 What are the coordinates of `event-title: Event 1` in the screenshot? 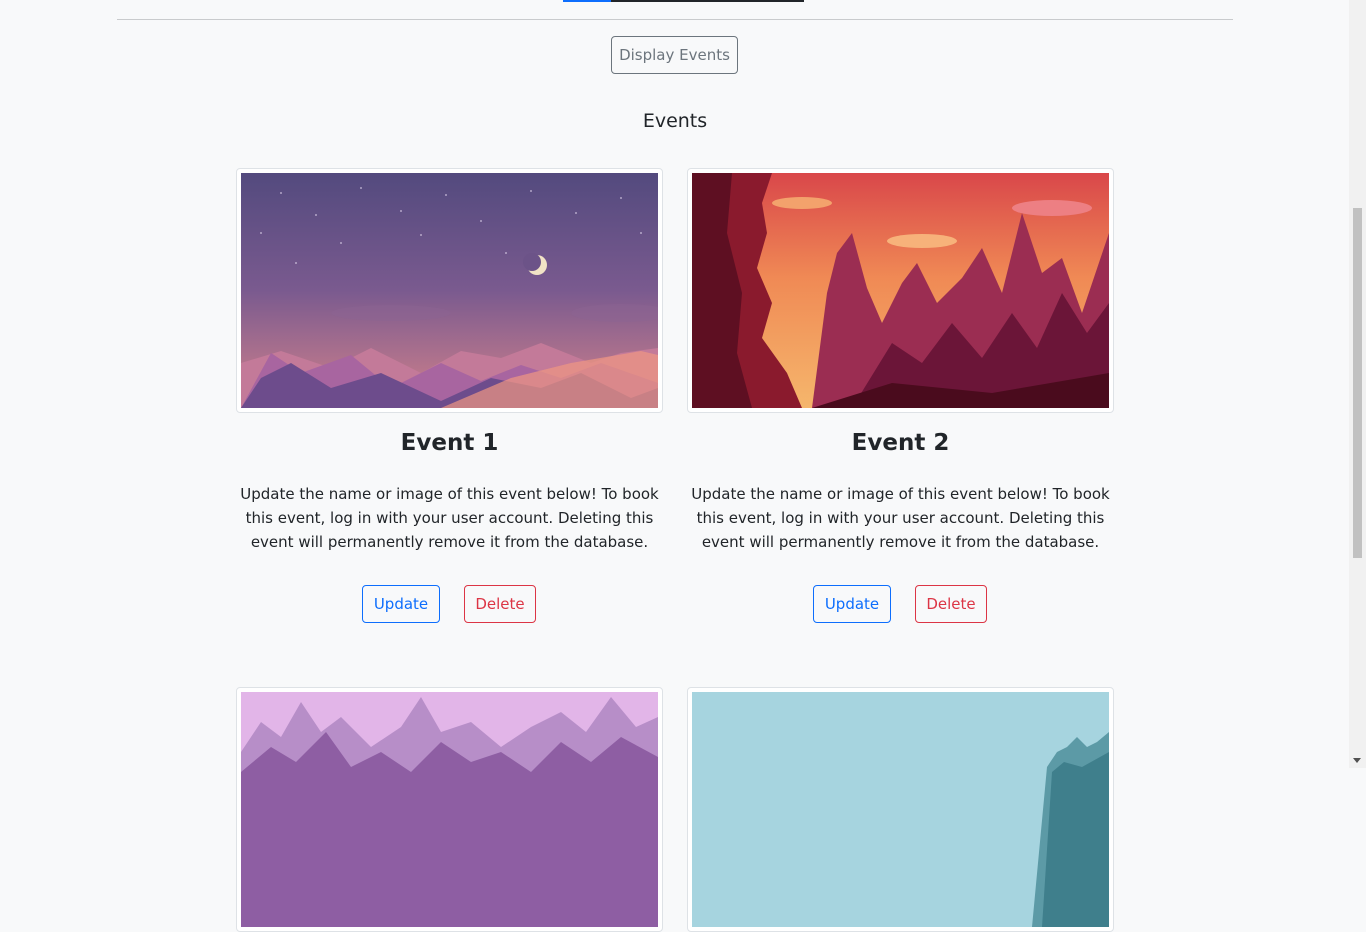 It's located at (449, 443).